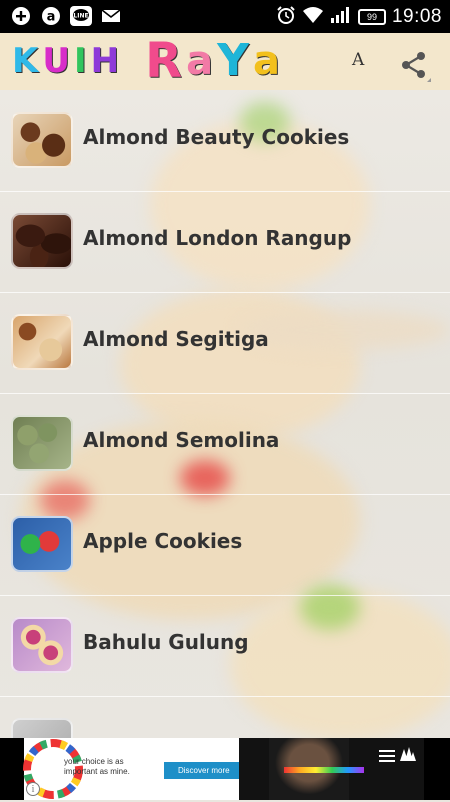 This screenshot has width=450, height=802. Describe the element at coordinates (341, 17) in the screenshot. I see `signal-icon` at that location.